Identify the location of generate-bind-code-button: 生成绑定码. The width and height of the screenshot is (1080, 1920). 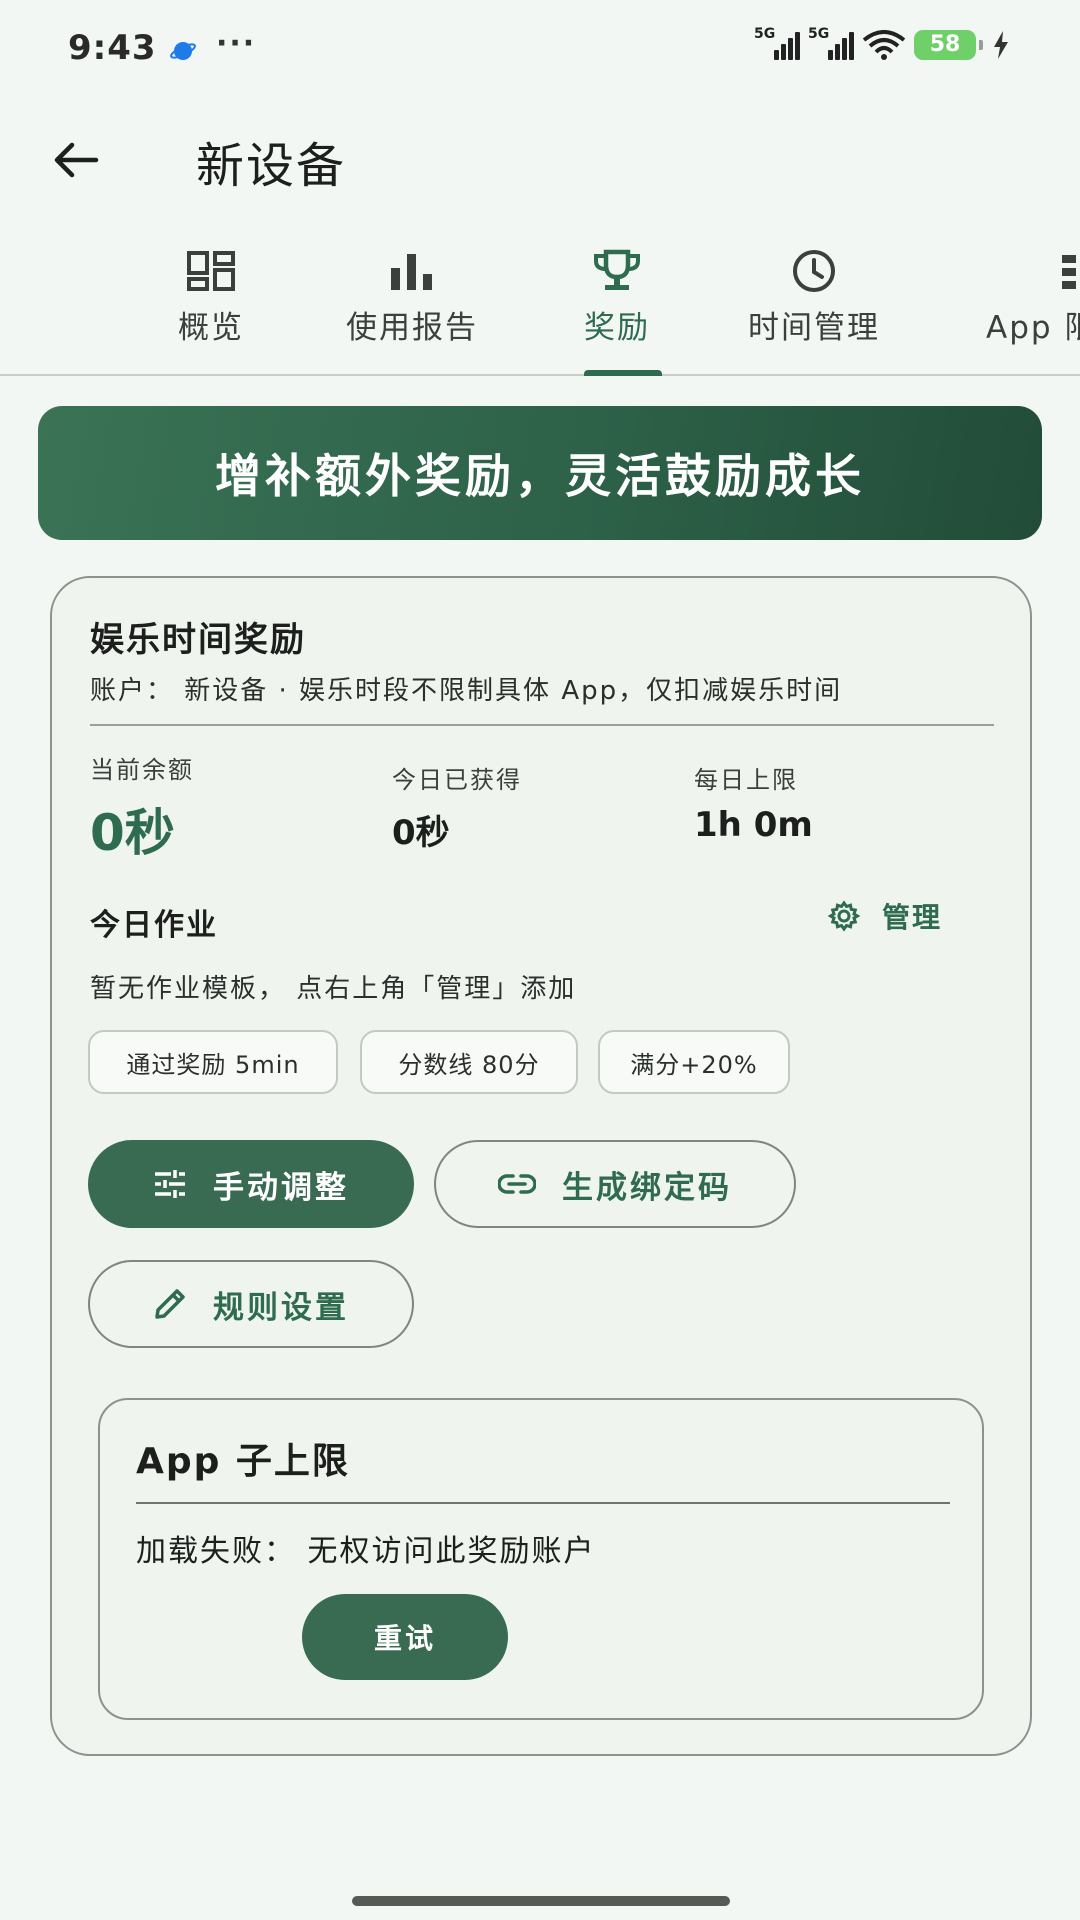
(615, 1184).